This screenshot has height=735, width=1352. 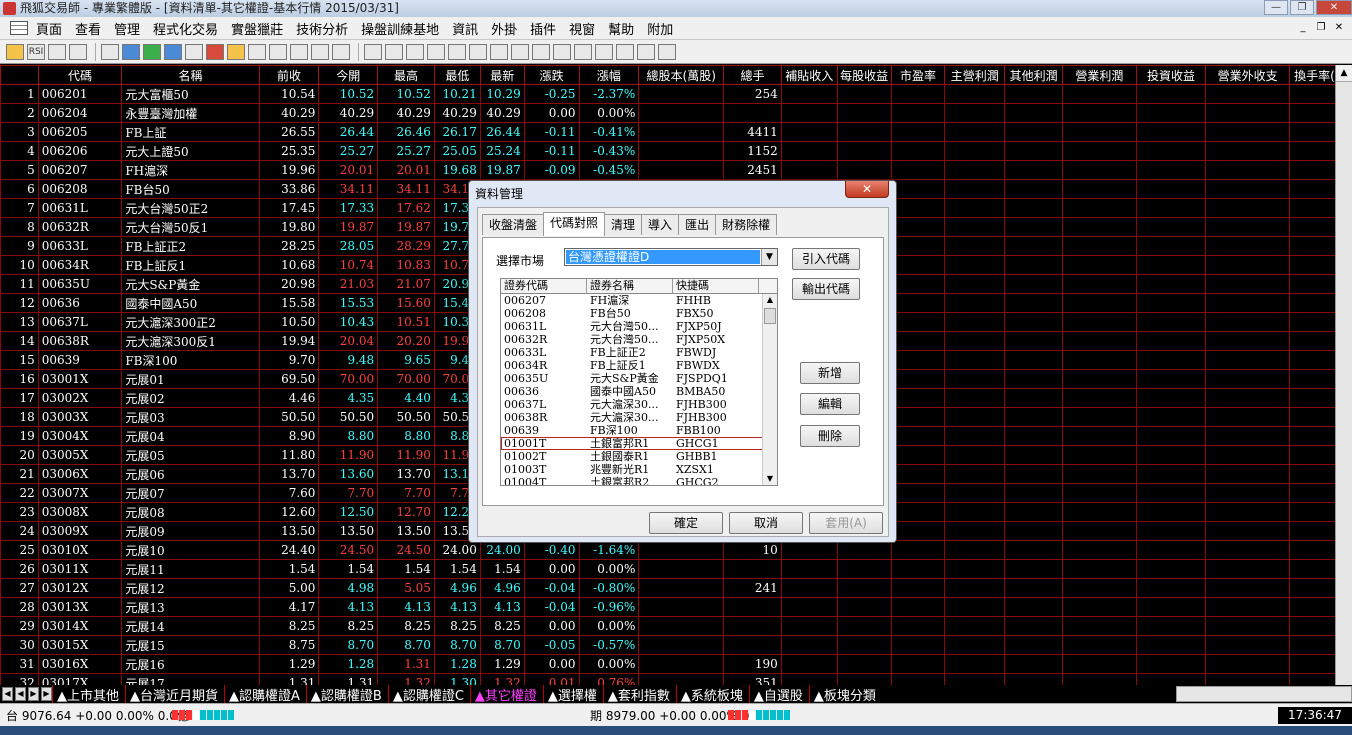 What do you see at coordinates (278, 51) in the screenshot?
I see `window-icon` at bounding box center [278, 51].